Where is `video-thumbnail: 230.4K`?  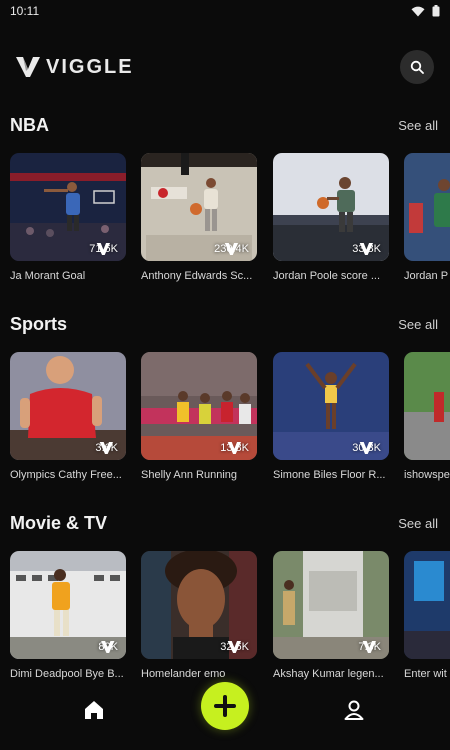 video-thumbnail: 230.4K is located at coordinates (199, 207).